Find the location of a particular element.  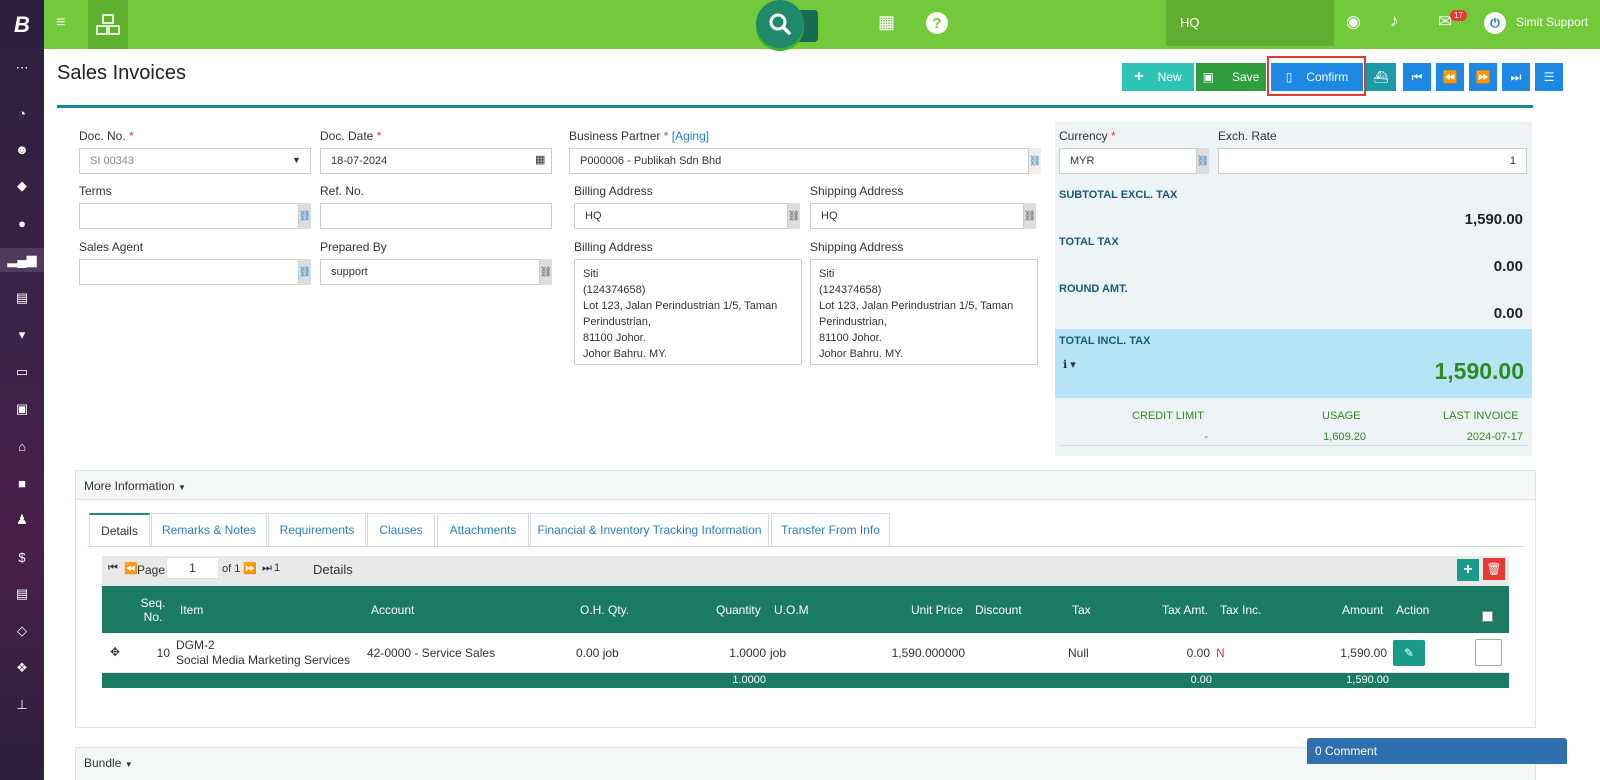

shipping-address-label: Shipping Address is located at coordinates (857, 191).